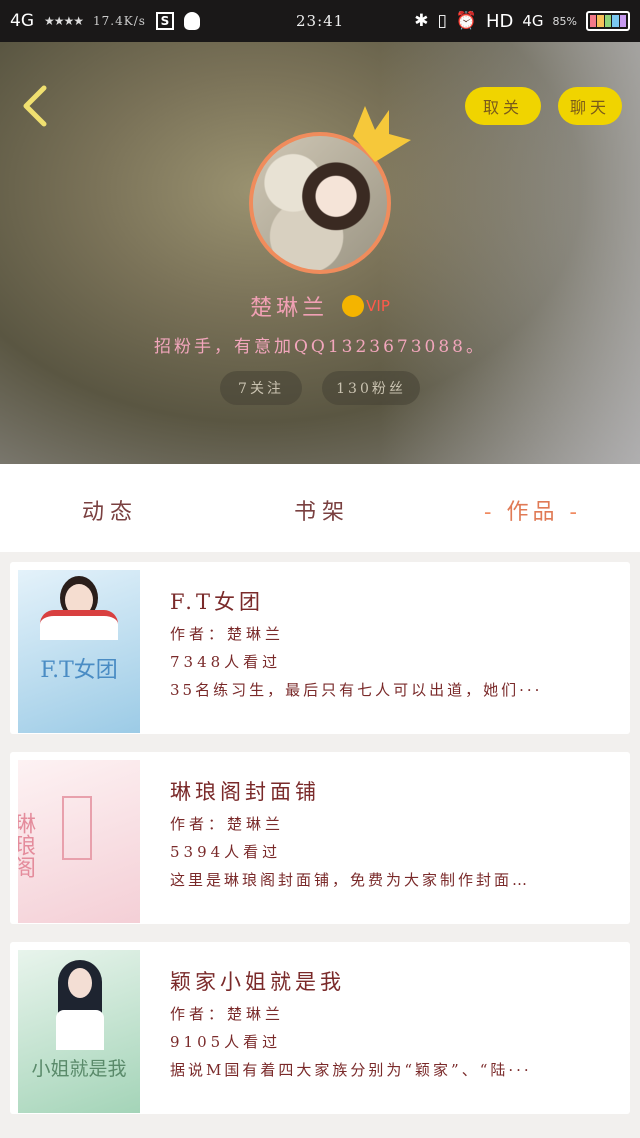 The width and height of the screenshot is (640, 1138). I want to click on book-title: 颖家小姐就是我, so click(257, 982).